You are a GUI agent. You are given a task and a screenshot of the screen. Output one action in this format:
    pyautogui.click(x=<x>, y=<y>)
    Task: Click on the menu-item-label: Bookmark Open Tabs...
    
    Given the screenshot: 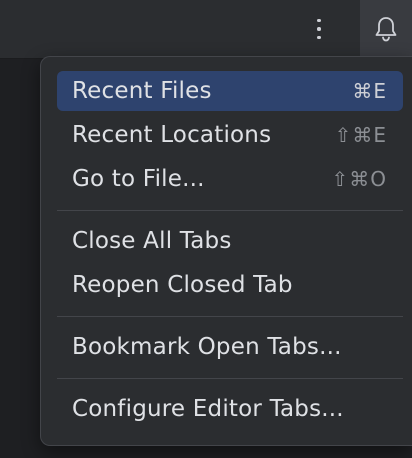 What is the action you would take?
    pyautogui.click(x=207, y=347)
    